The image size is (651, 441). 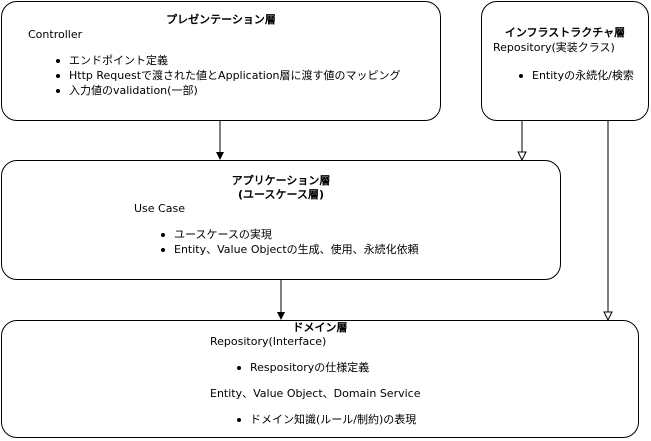 I want to click on application-bullet-1: ユースケースの実現, so click(x=215, y=234).